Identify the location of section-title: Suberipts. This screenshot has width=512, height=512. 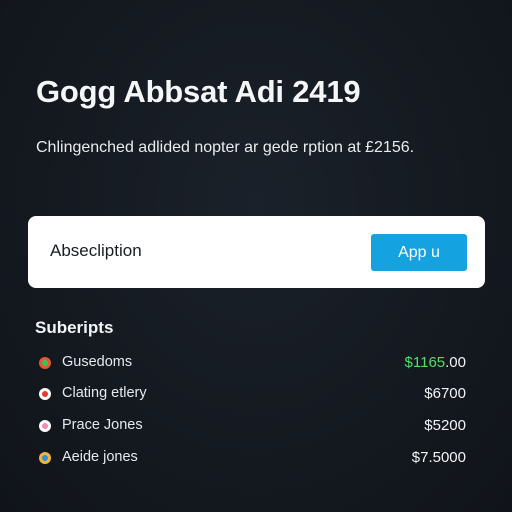
(74, 327).